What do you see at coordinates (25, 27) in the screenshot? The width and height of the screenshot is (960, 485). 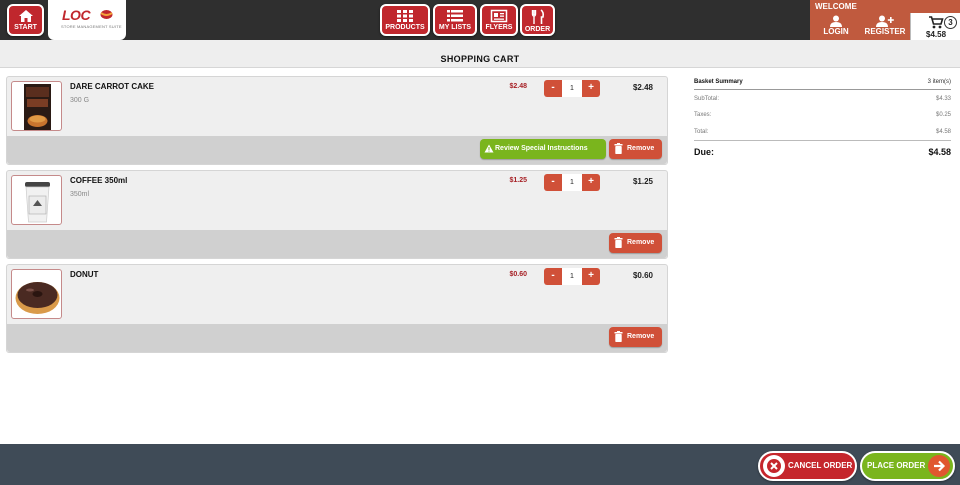 I see `start-label: START` at bounding box center [25, 27].